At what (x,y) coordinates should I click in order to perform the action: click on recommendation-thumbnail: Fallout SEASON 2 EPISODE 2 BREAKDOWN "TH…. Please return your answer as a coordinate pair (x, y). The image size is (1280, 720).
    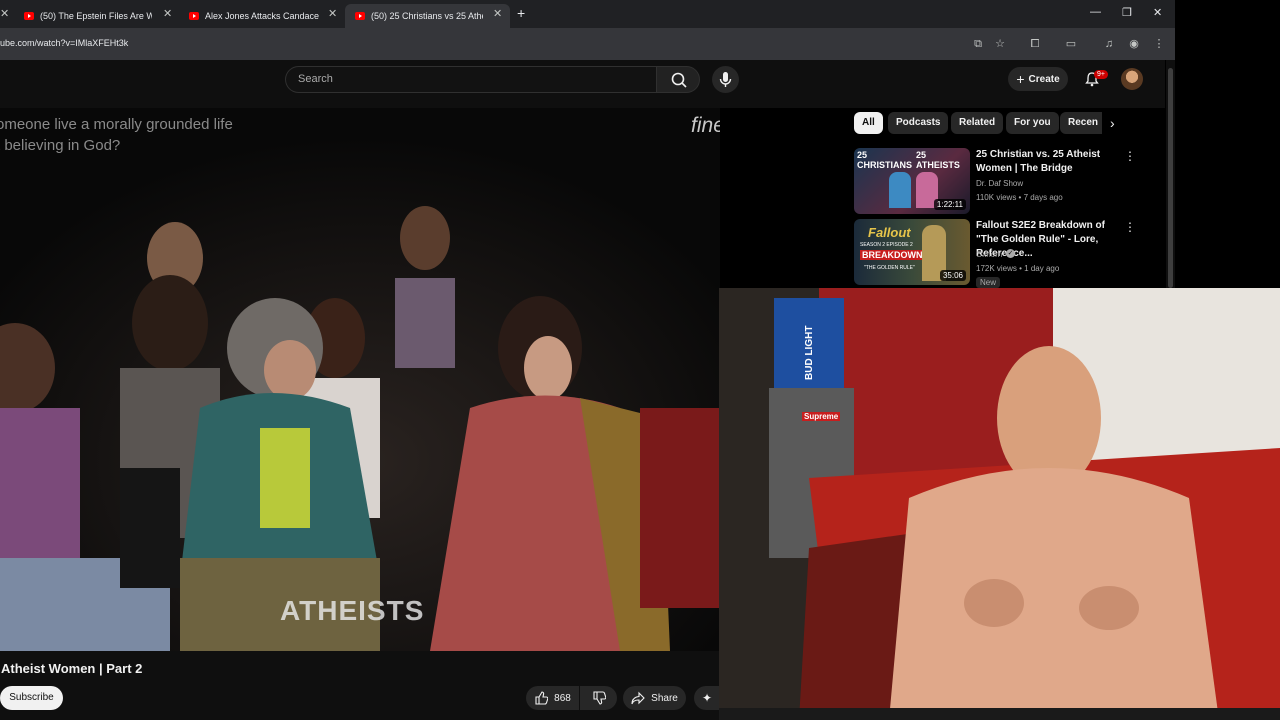
    Looking at the image, I should click on (912, 252).